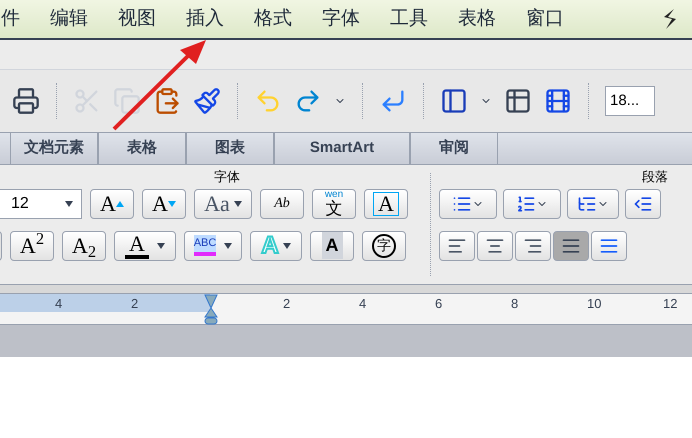 The width and height of the screenshot is (692, 438). What do you see at coordinates (142, 148) in the screenshot?
I see `ribbon-tab: 表格` at bounding box center [142, 148].